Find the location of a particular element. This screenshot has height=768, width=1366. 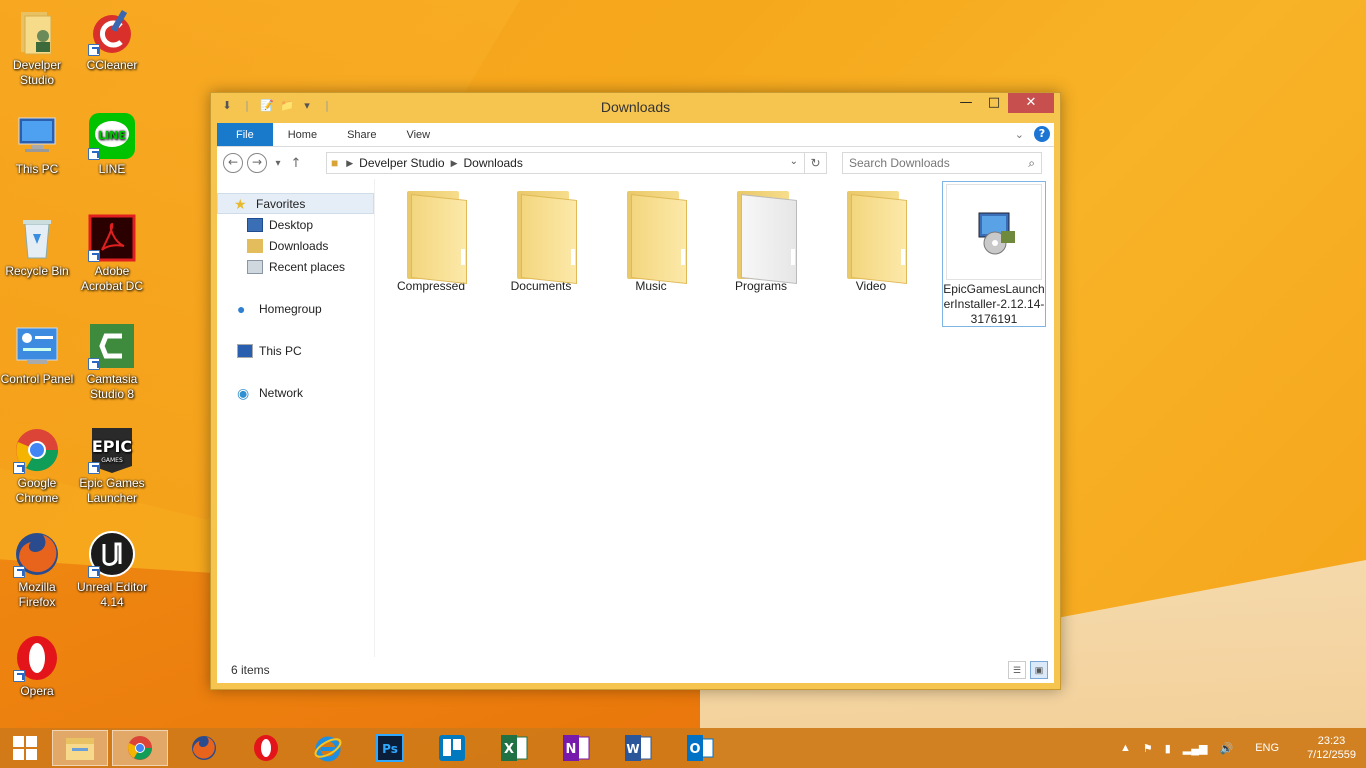

action-center-flag-icon: ⚑ is located at coordinates (1148, 748).